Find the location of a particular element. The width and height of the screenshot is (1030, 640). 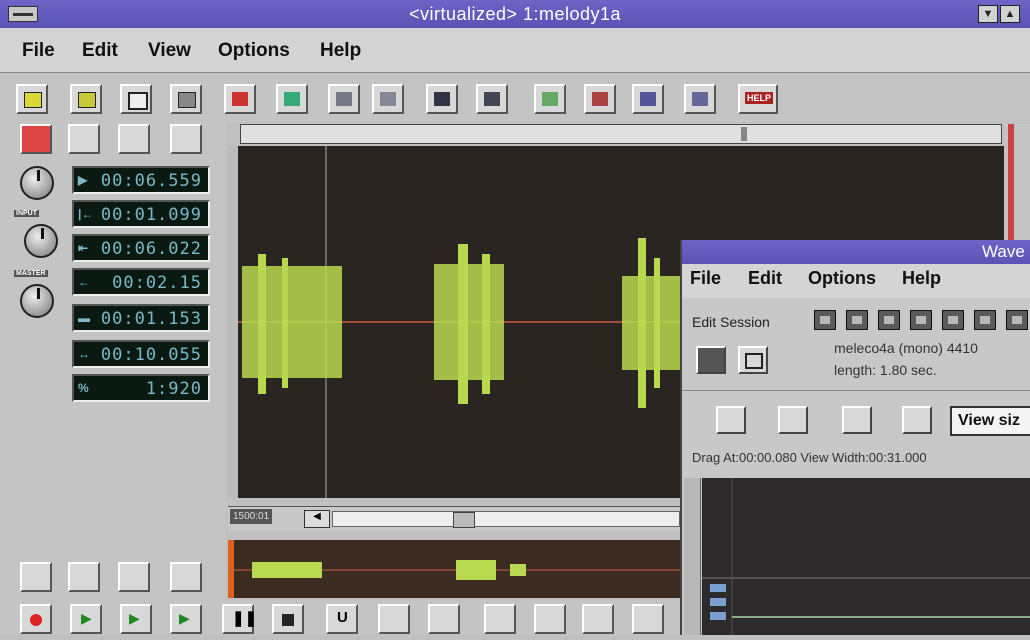

loop-play-button: U is located at coordinates (342, 619).